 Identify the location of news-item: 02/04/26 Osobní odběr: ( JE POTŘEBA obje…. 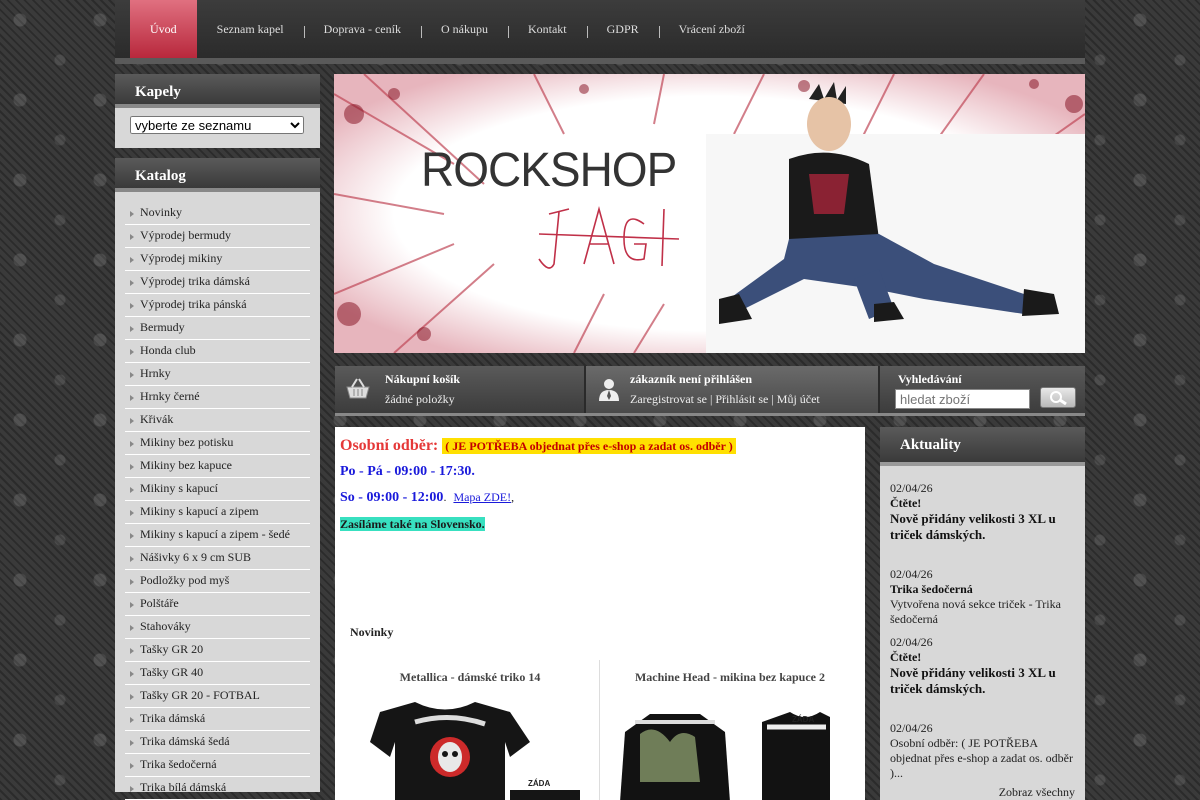
(982, 751).